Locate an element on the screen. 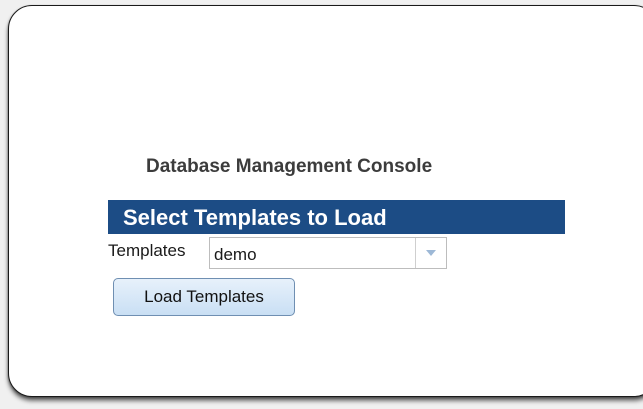 The image size is (643, 409). page-title: Database Management Console is located at coordinates (289, 166).